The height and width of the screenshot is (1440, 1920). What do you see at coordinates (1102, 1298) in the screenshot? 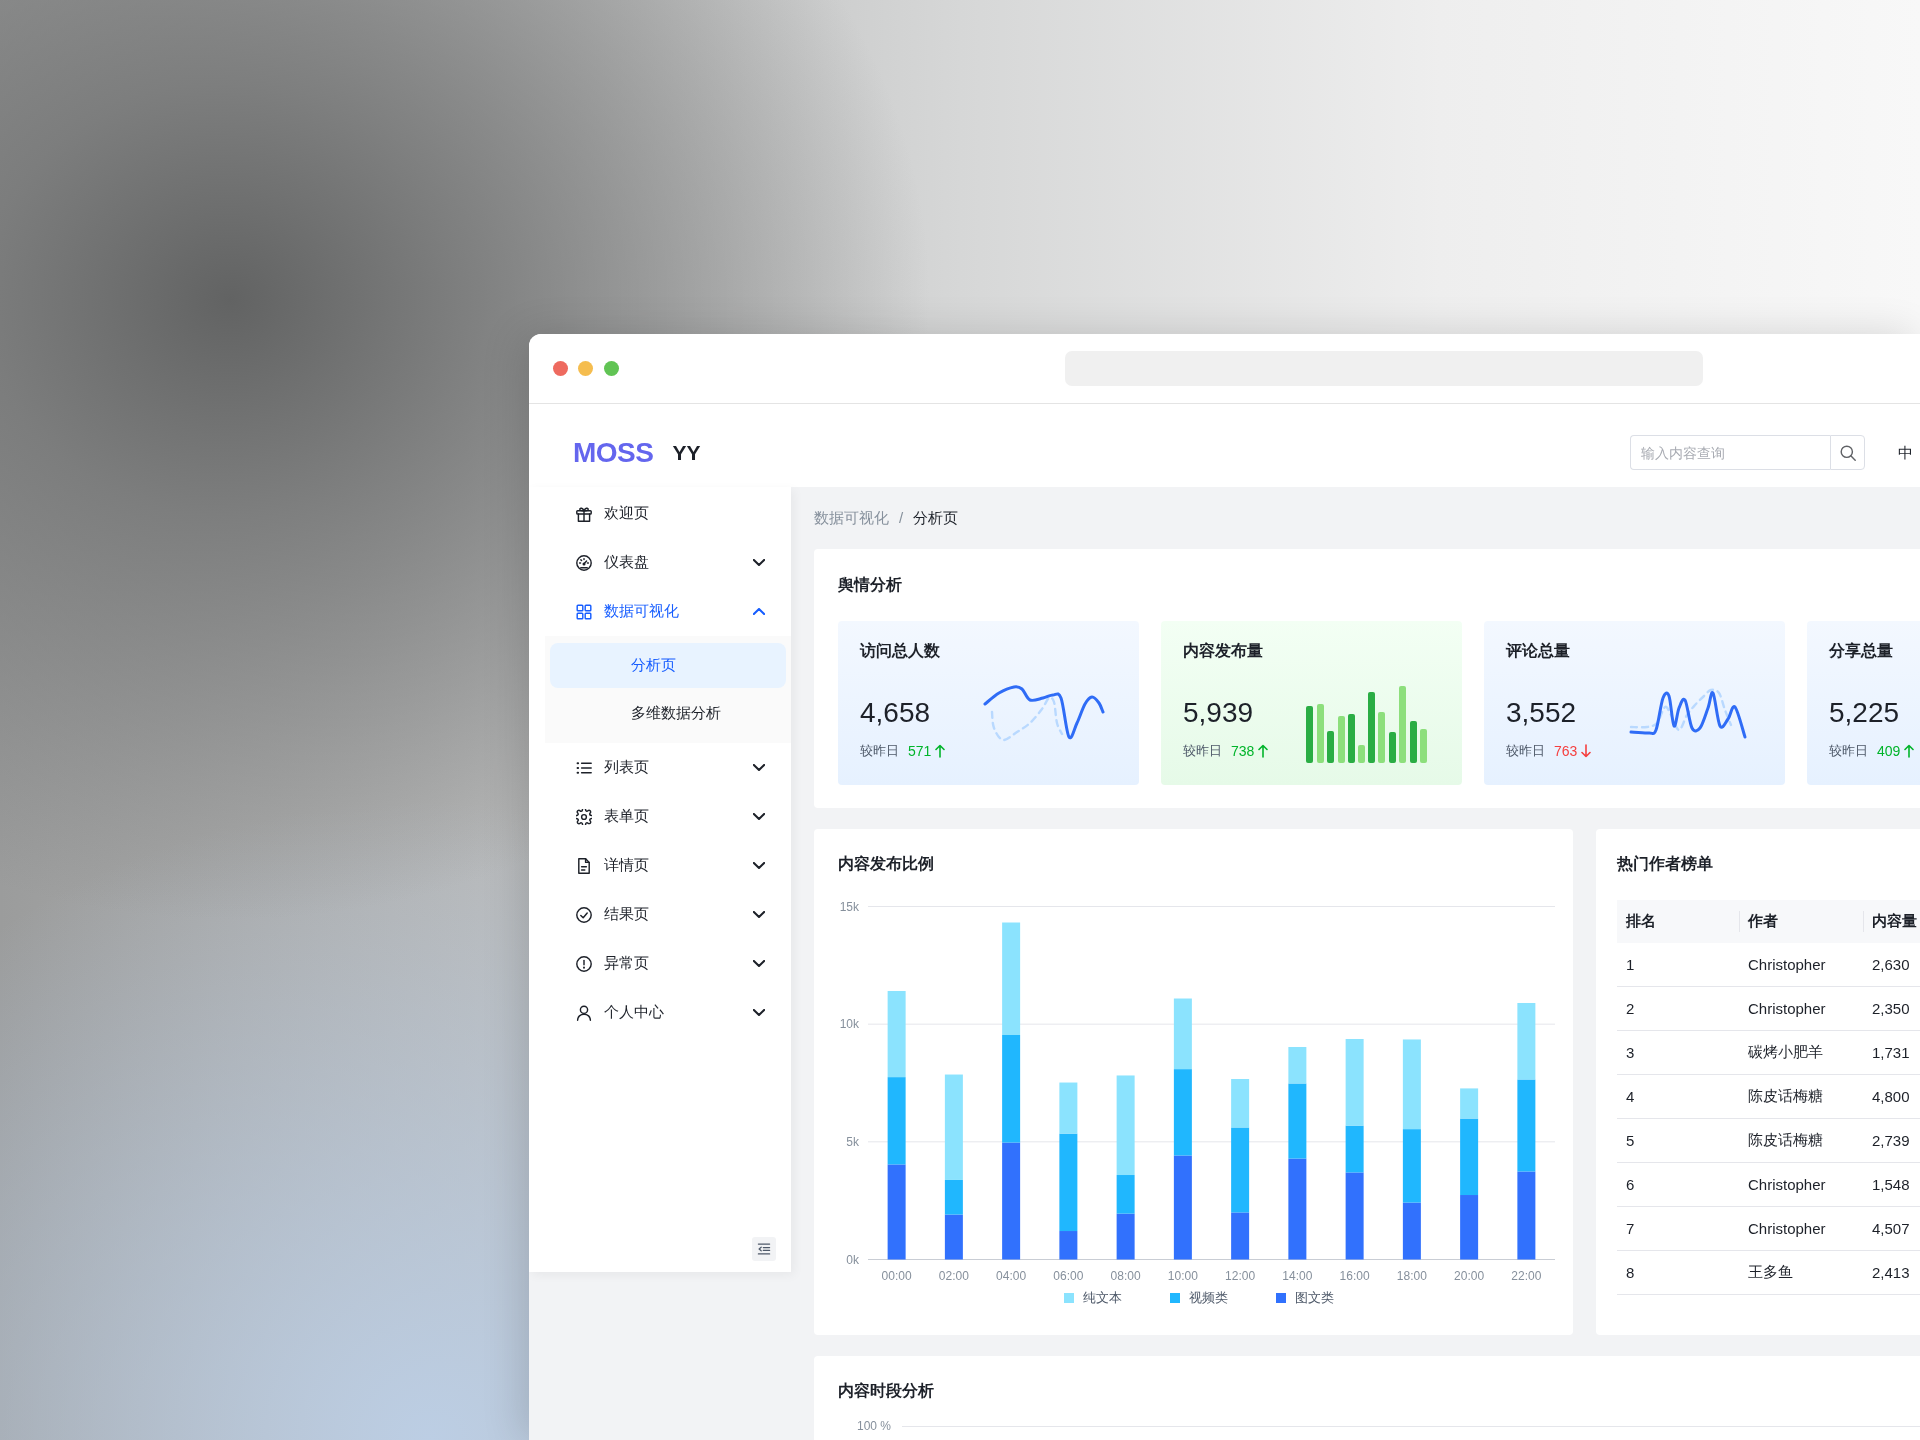
I see `legend-label: 纯文本` at bounding box center [1102, 1298].